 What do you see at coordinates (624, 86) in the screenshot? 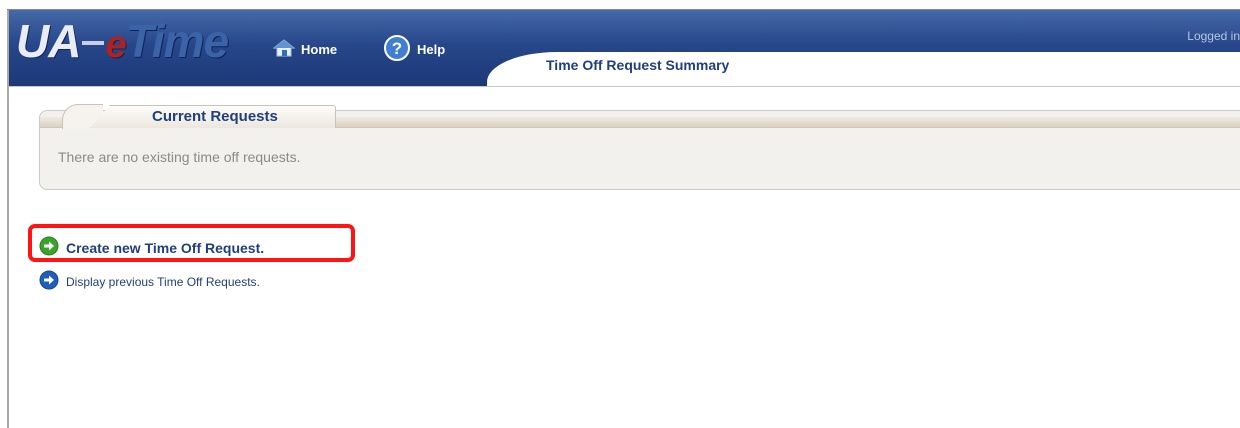
I see `header-divider` at bounding box center [624, 86].